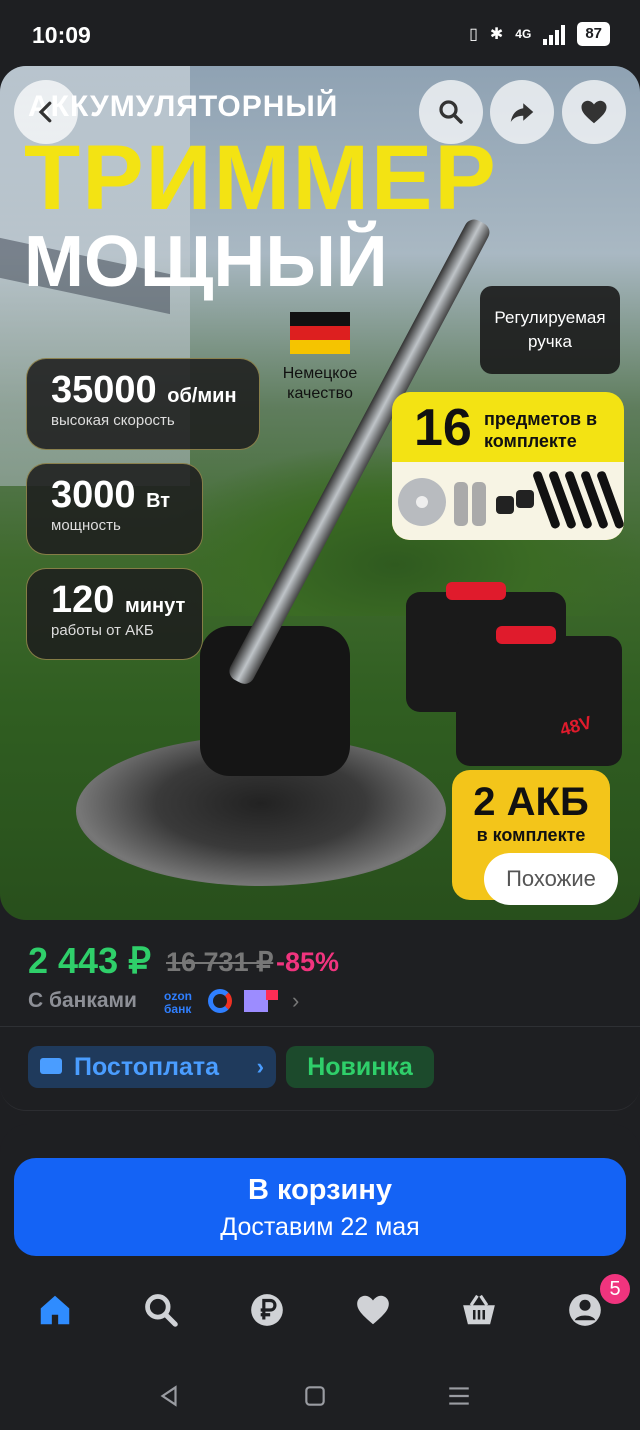 The image size is (640, 1430). I want to click on spec-card-power: 3000 Вт мощность, so click(114, 509).